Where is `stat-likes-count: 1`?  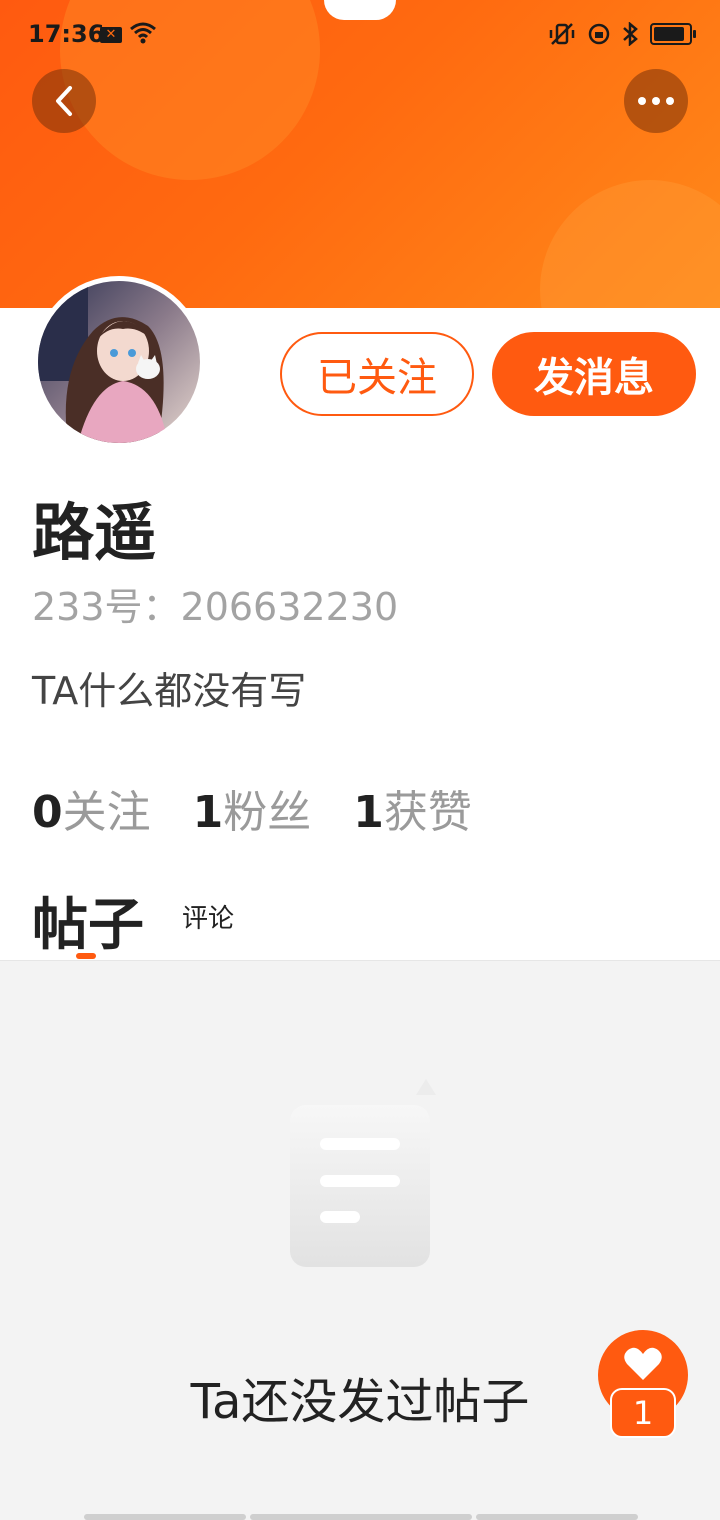
stat-likes-count: 1 is located at coordinates (368, 812).